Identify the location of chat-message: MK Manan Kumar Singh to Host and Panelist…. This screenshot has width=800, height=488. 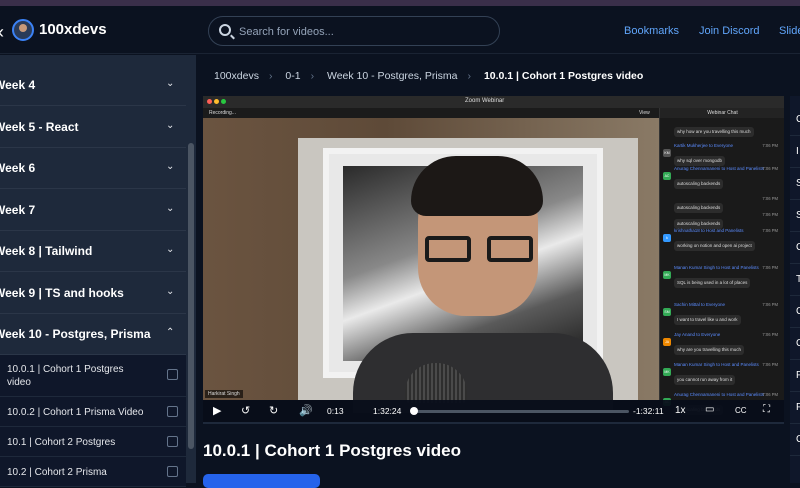
(721, 374).